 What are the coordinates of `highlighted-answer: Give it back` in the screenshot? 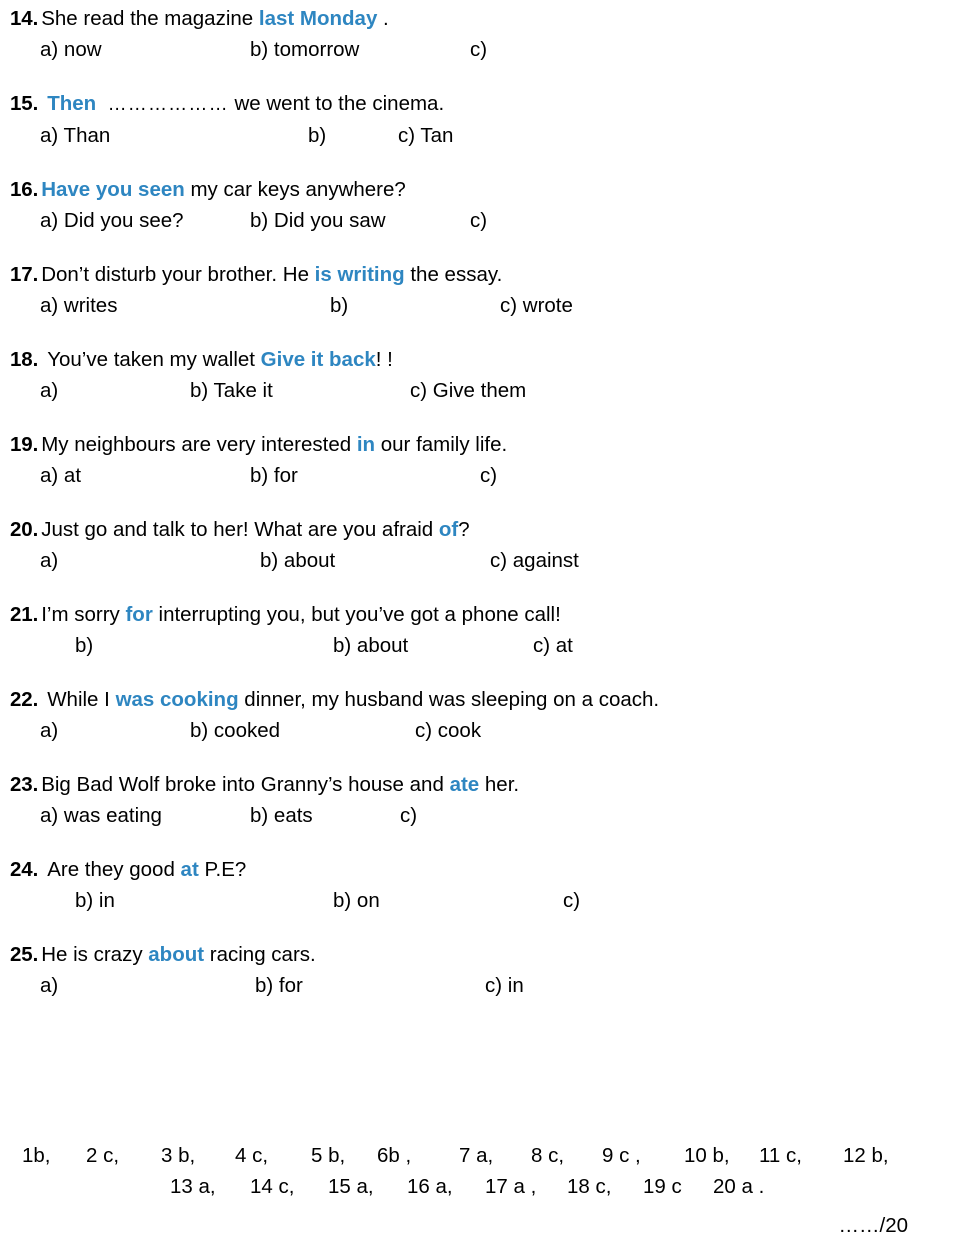 It's located at (318, 359).